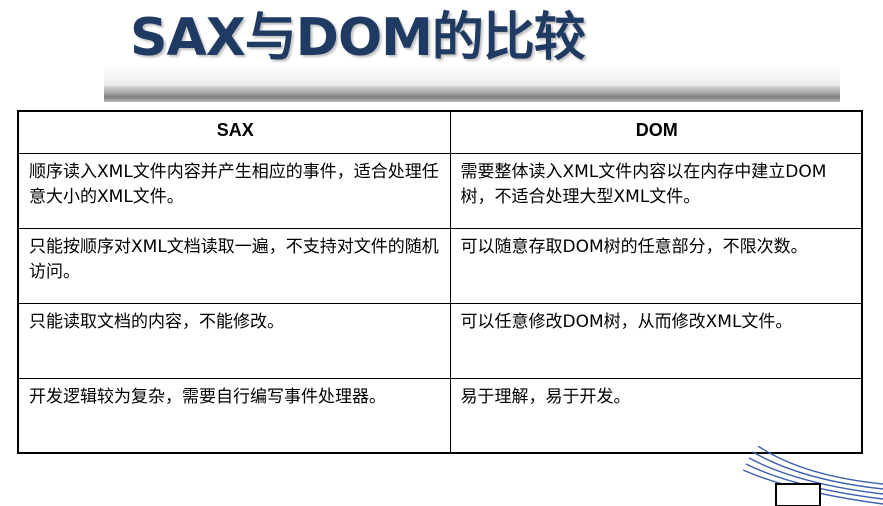 Image resolution: width=883 pixels, height=506 pixels. What do you see at coordinates (472, 76) in the screenshot?
I see `title-shadow` at bounding box center [472, 76].